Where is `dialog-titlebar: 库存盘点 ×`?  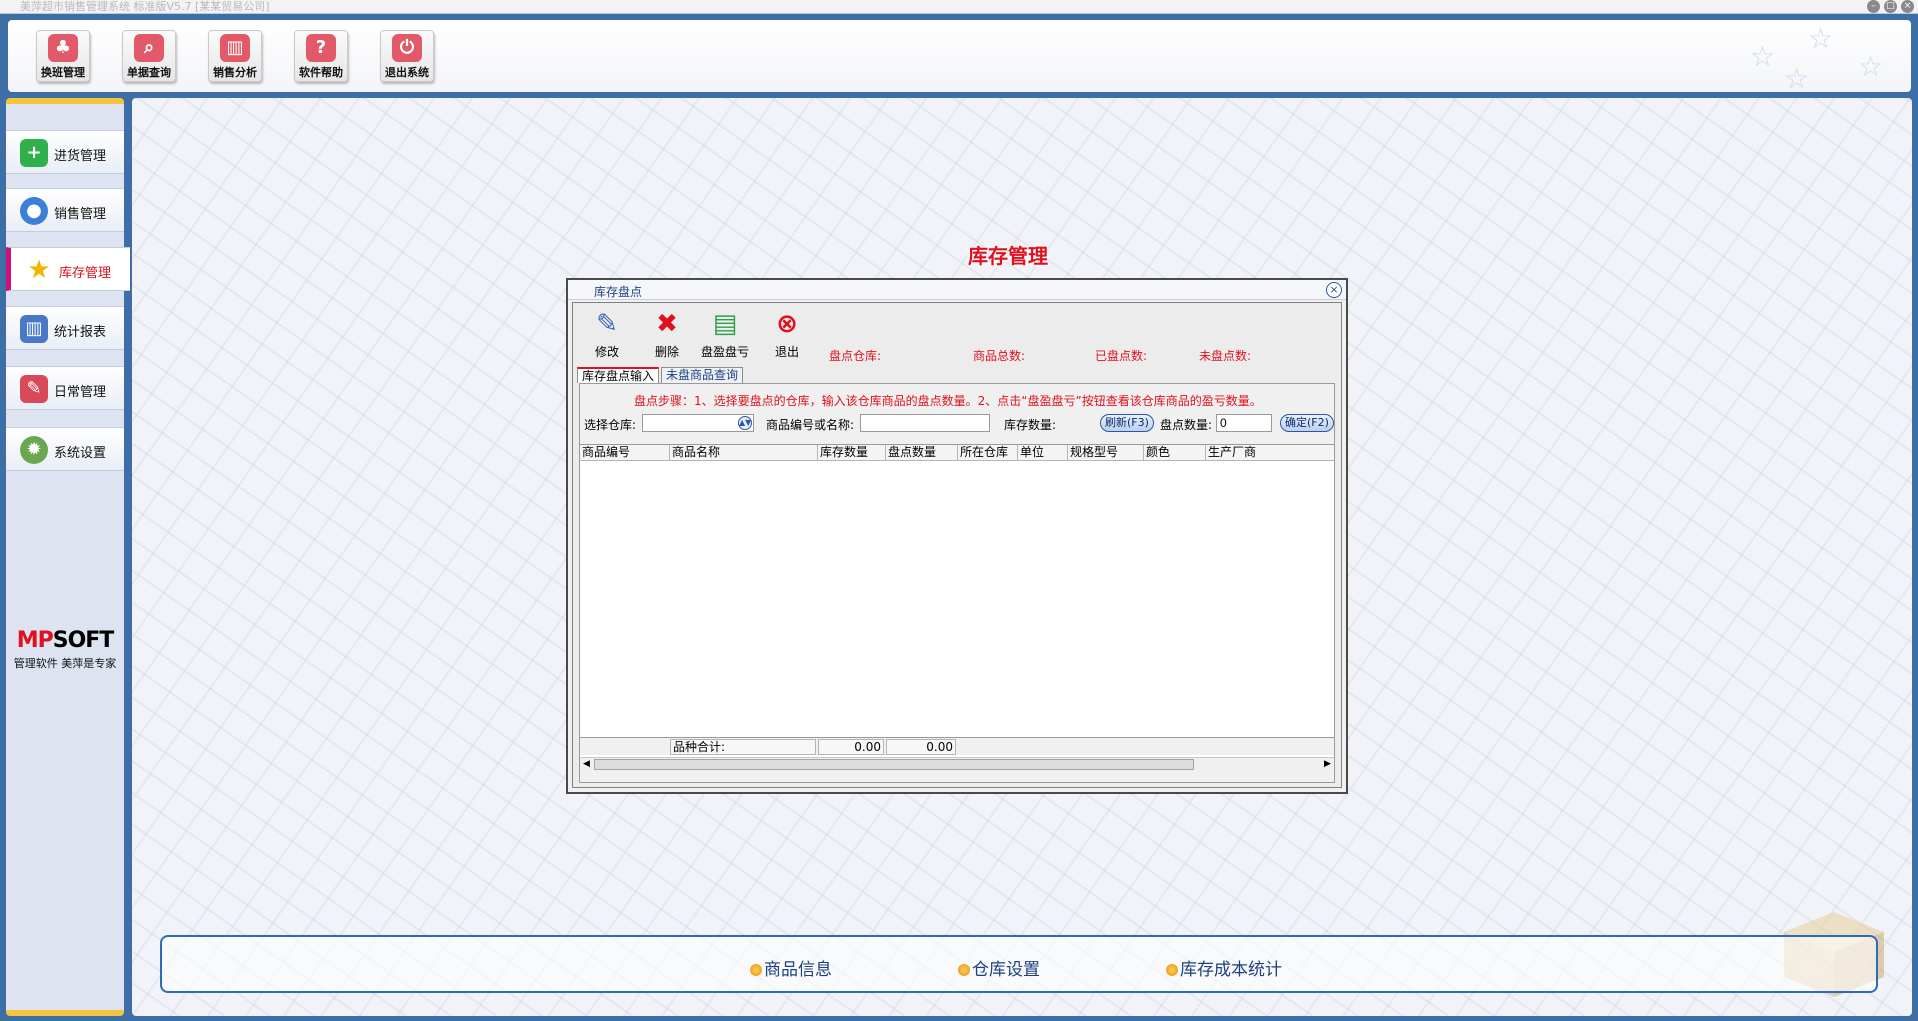 dialog-titlebar: 库存盘点 × is located at coordinates (957, 290).